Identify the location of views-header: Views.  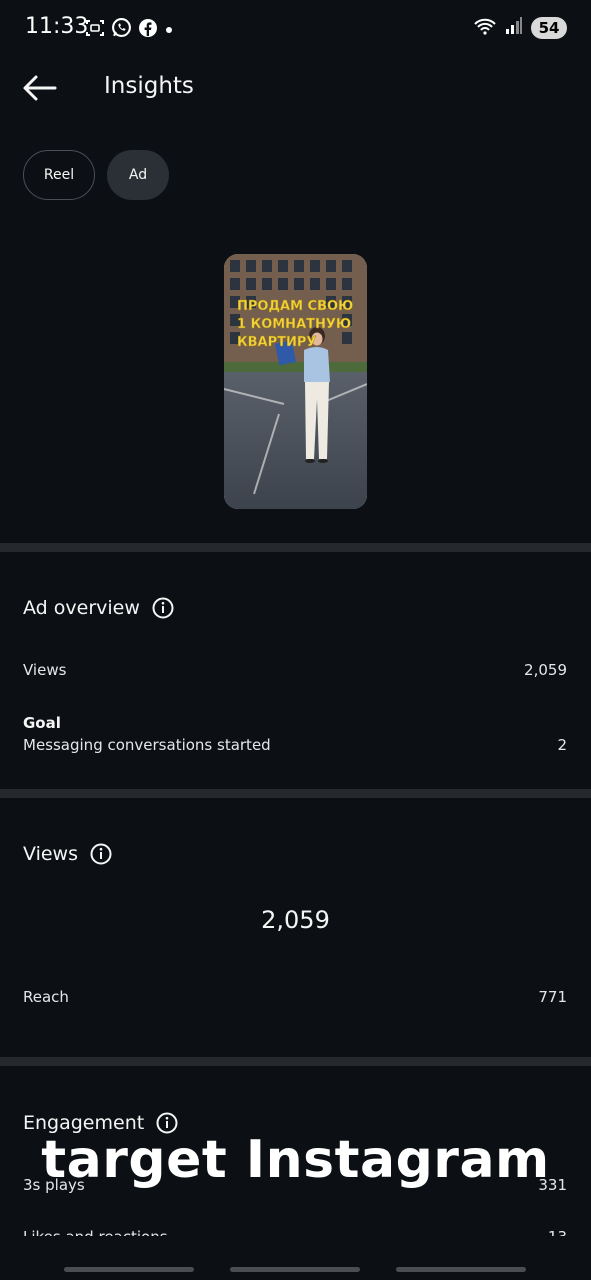
(67, 854).